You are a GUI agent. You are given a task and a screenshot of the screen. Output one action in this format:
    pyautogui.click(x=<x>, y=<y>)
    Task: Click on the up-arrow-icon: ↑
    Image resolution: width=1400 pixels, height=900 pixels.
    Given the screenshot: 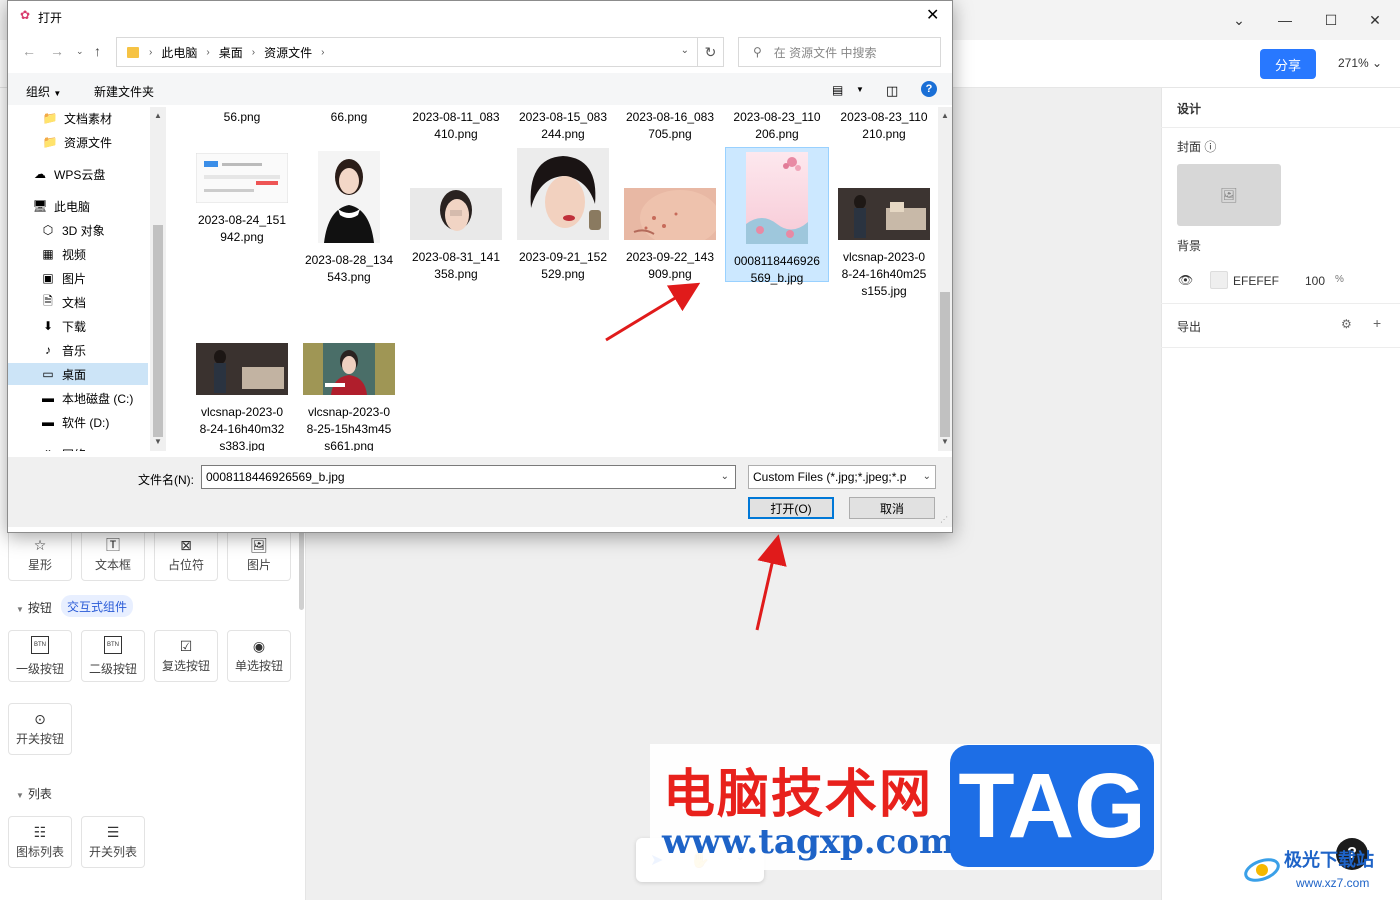 What is the action you would take?
    pyautogui.click(x=97, y=51)
    